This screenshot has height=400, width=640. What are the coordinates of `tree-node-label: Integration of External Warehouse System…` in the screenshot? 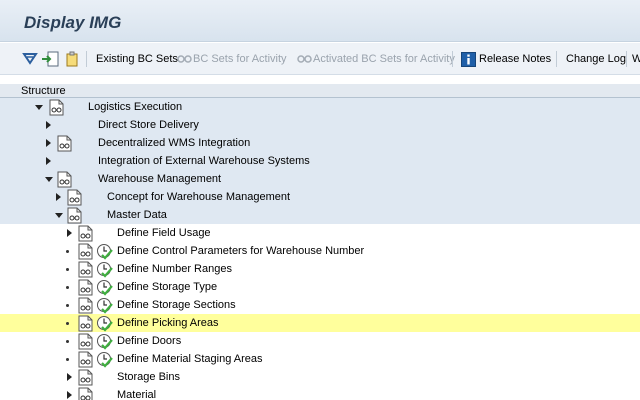 It's located at (204, 161).